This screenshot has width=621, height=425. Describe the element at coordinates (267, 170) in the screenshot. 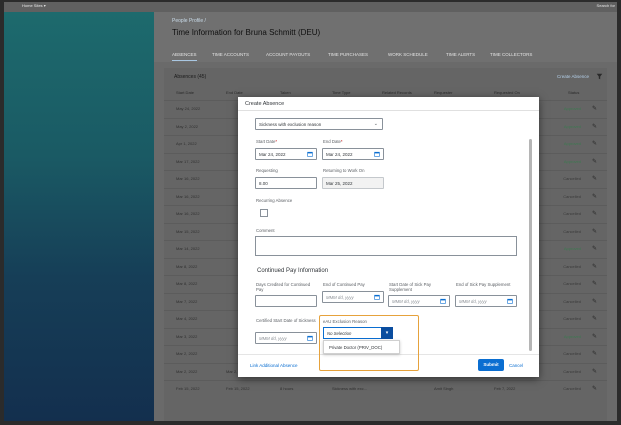

I see `requesting-label: Requesting` at that location.